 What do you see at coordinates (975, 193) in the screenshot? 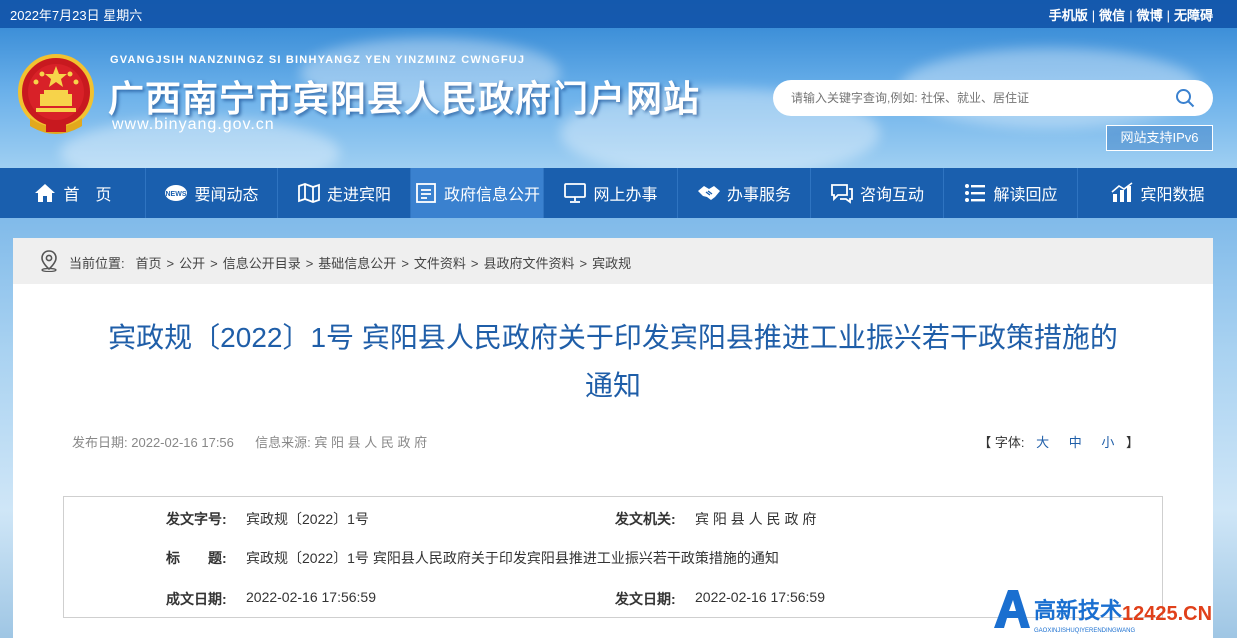
I see `list-icon` at bounding box center [975, 193].